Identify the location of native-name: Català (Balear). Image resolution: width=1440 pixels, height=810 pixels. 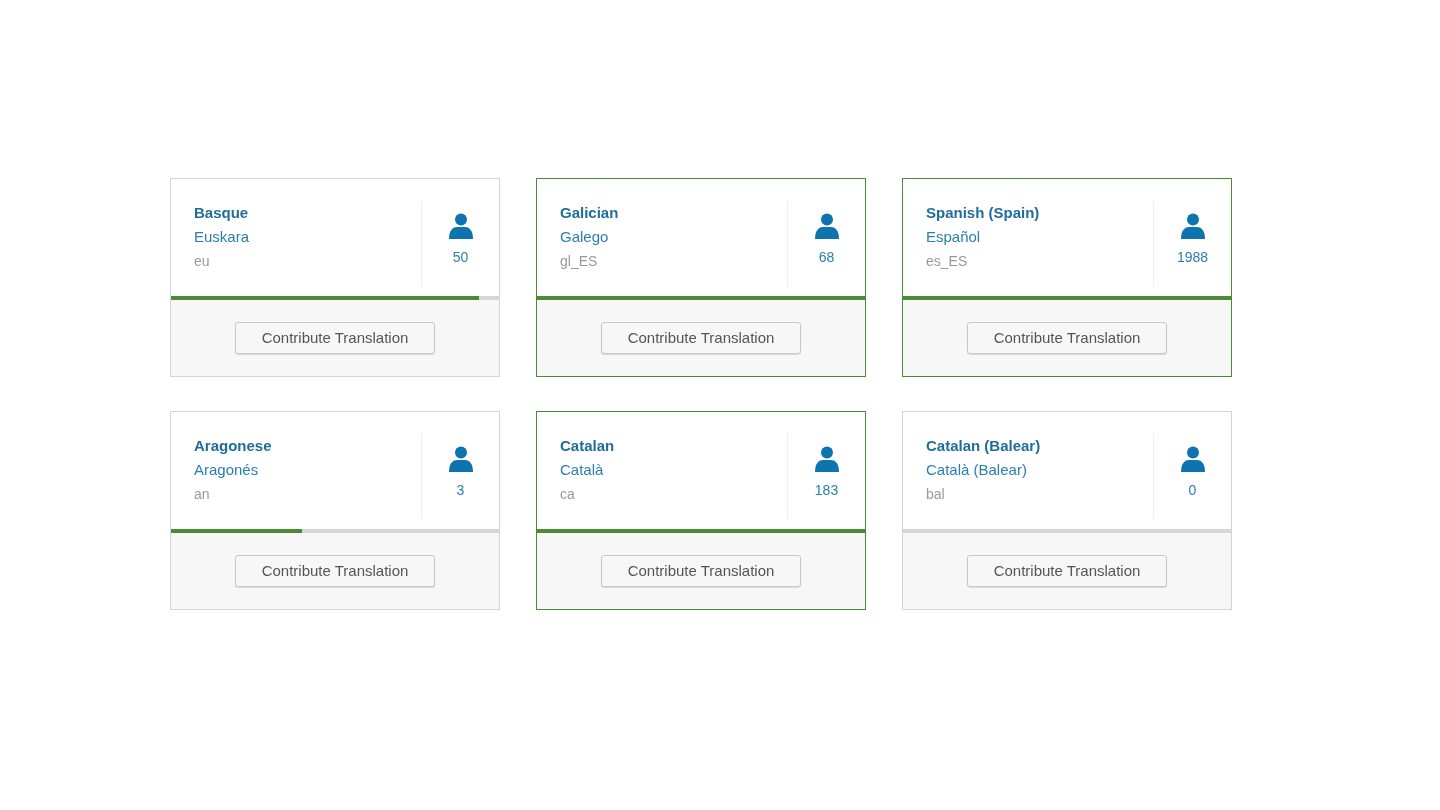
(977, 470).